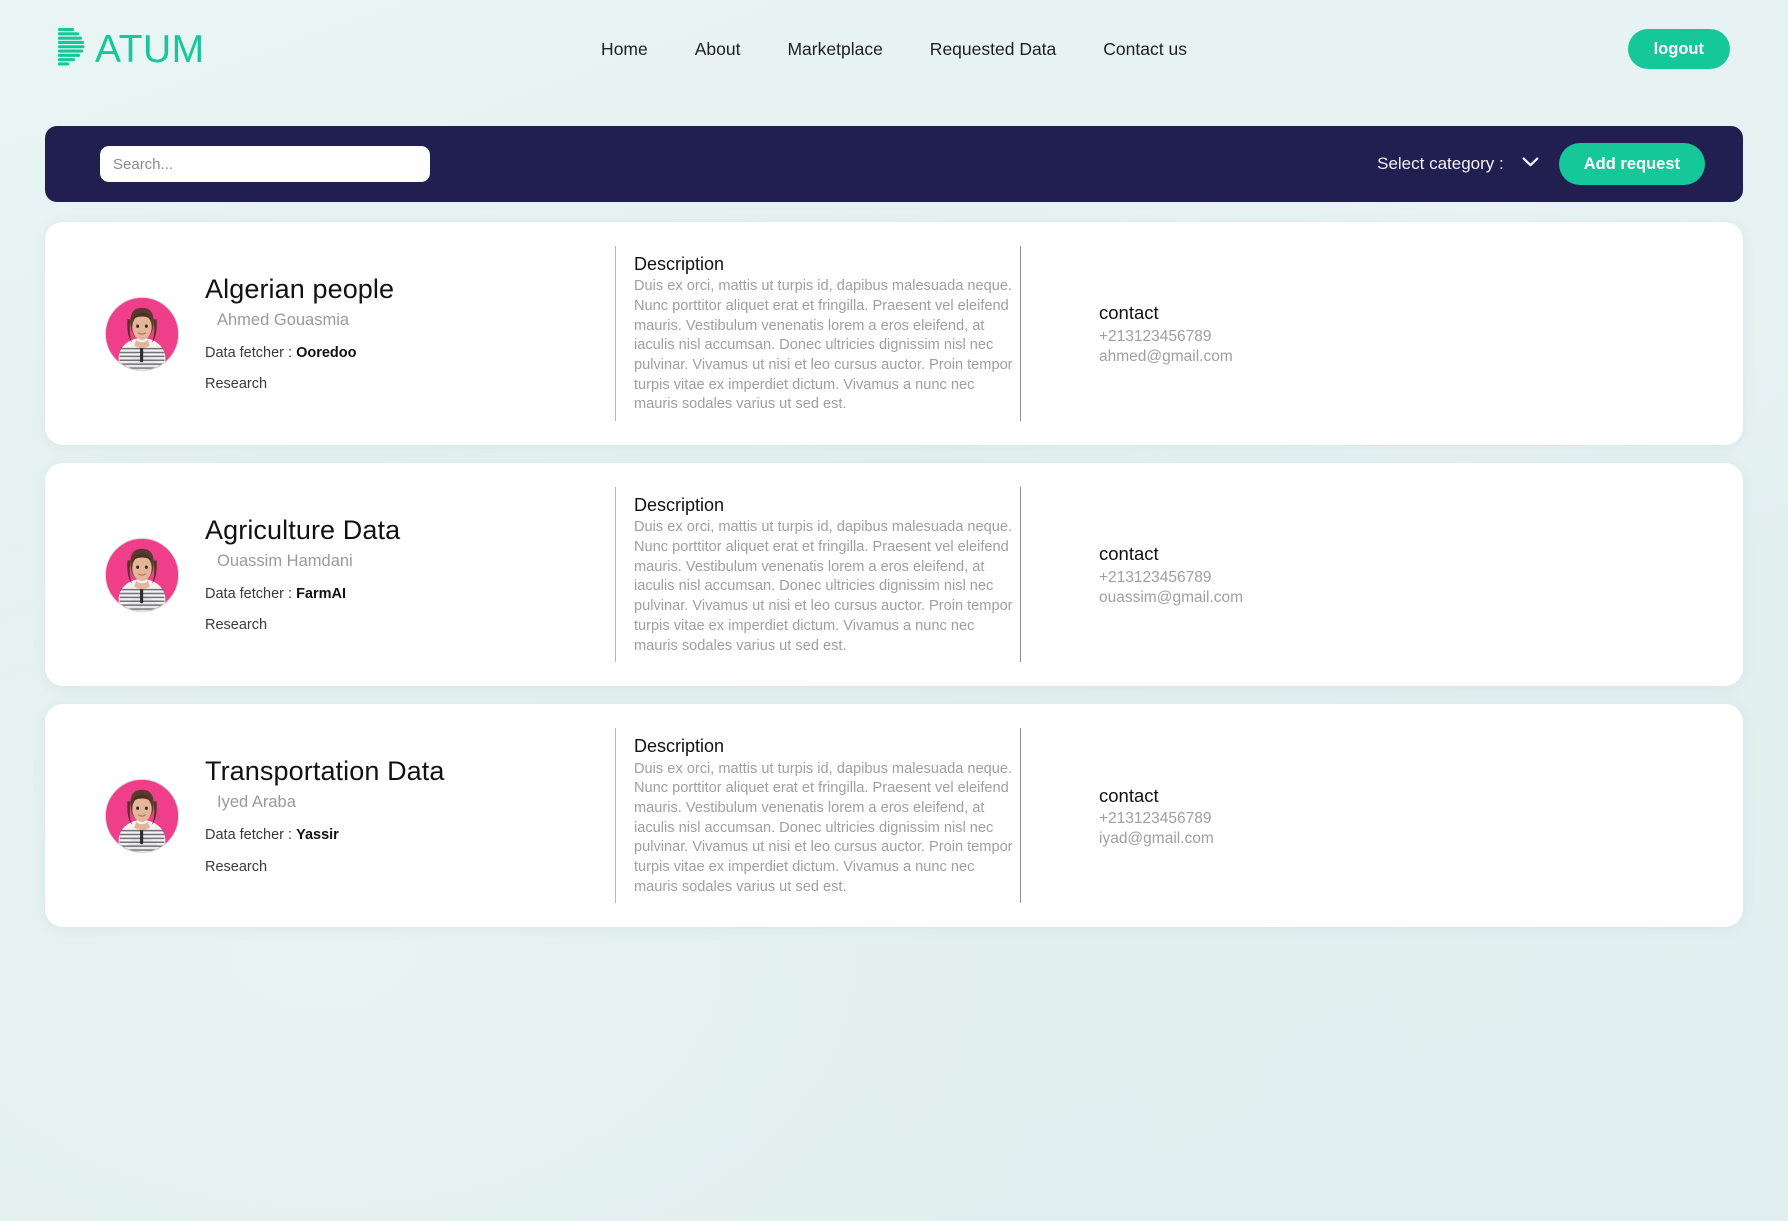 The height and width of the screenshot is (1221, 1788). Describe the element at coordinates (321, 594) in the screenshot. I see `card-fetcher-value: FarmAI` at that location.